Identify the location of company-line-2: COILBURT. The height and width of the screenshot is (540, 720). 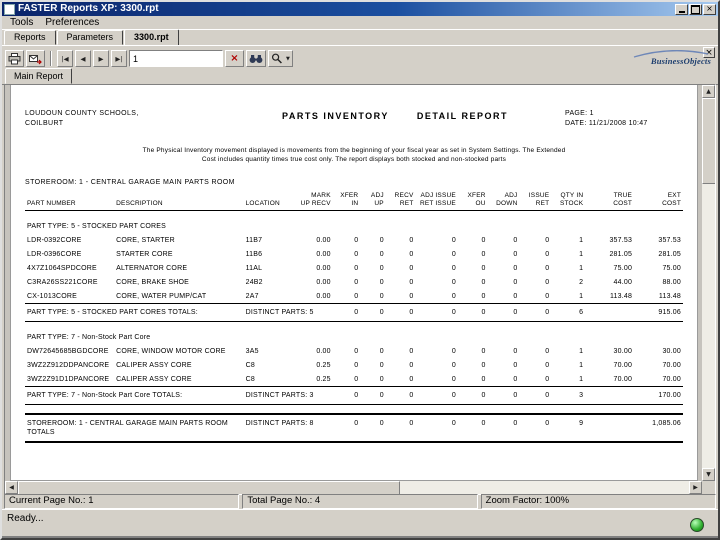
(44, 123).